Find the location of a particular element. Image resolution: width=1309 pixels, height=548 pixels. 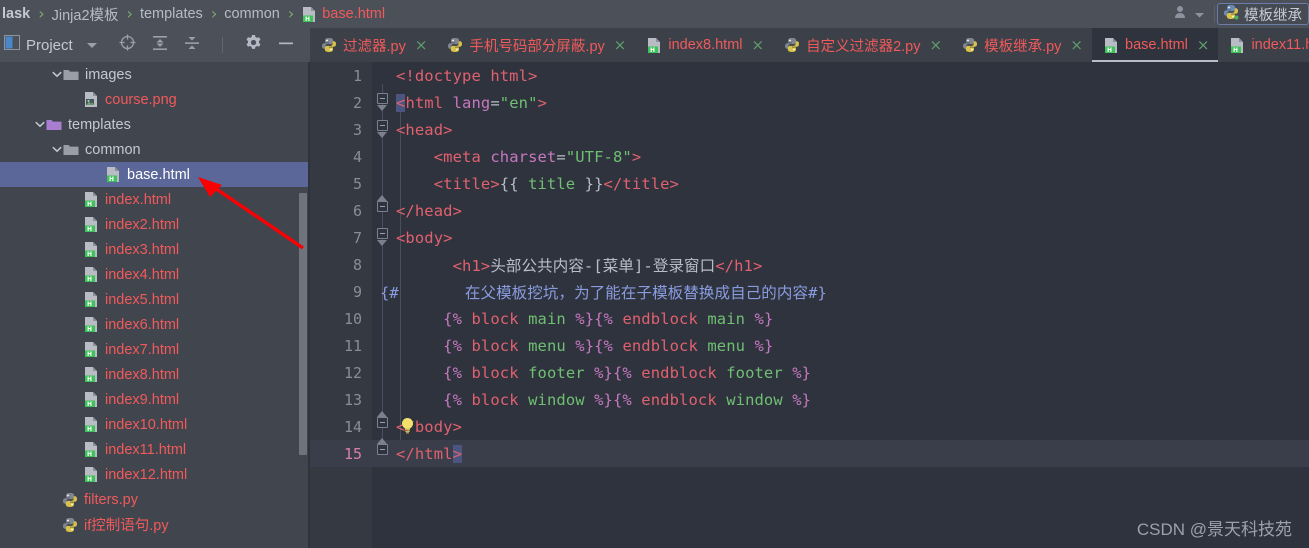

fold-marker-line15 is located at coordinates (382, 449).